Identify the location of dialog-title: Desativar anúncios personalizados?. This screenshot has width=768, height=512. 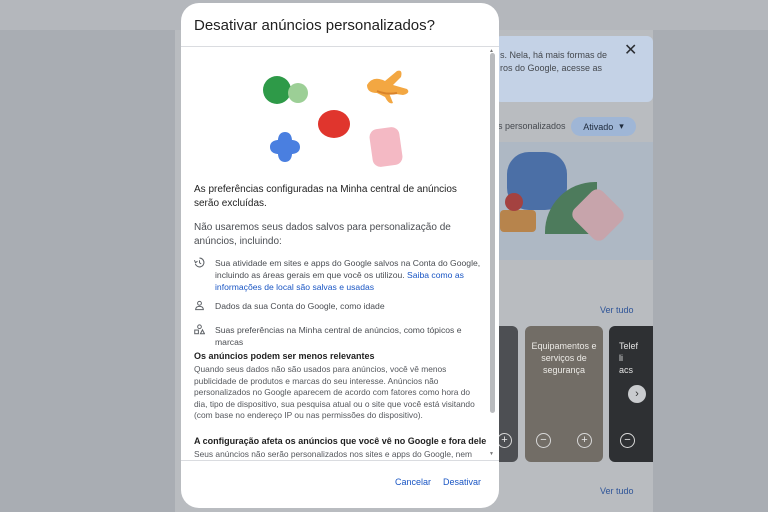
(314, 25).